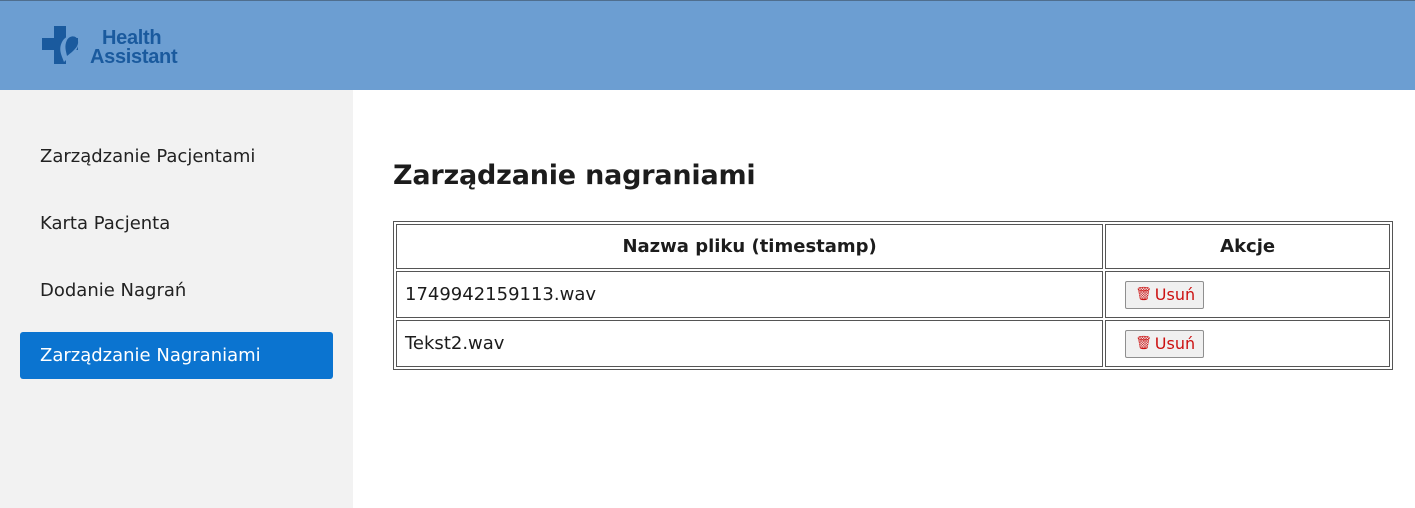 This screenshot has height=508, width=1415. What do you see at coordinates (60, 45) in the screenshot?
I see `medical-cross-heart-icon` at bounding box center [60, 45].